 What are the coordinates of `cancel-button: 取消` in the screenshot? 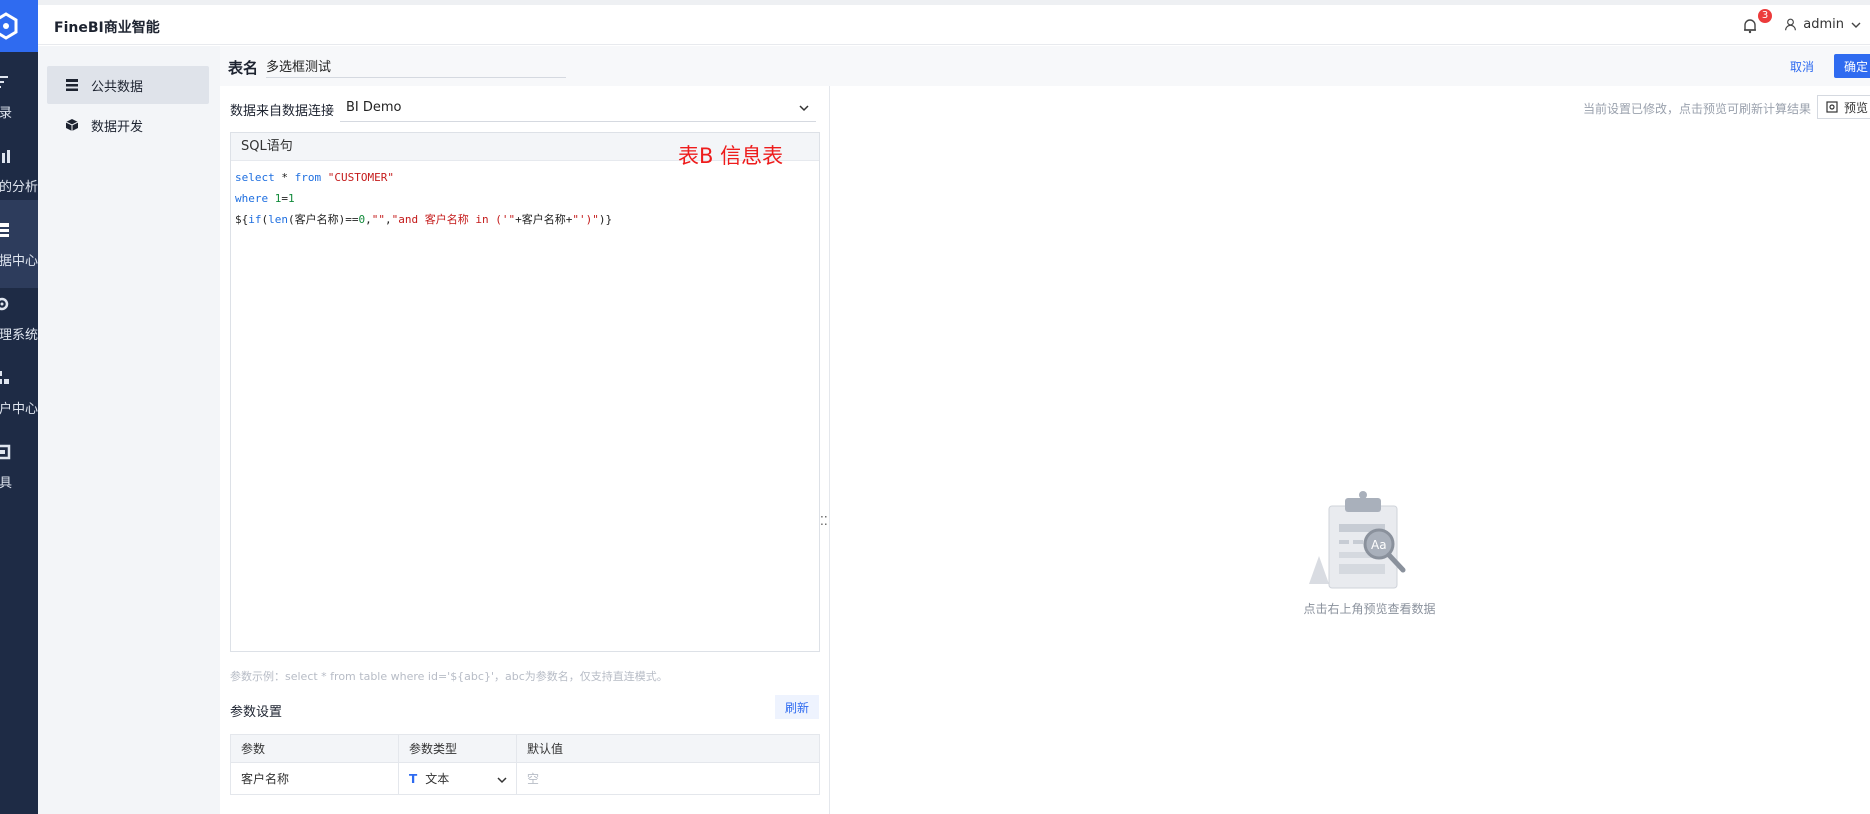 It's located at (1802, 66).